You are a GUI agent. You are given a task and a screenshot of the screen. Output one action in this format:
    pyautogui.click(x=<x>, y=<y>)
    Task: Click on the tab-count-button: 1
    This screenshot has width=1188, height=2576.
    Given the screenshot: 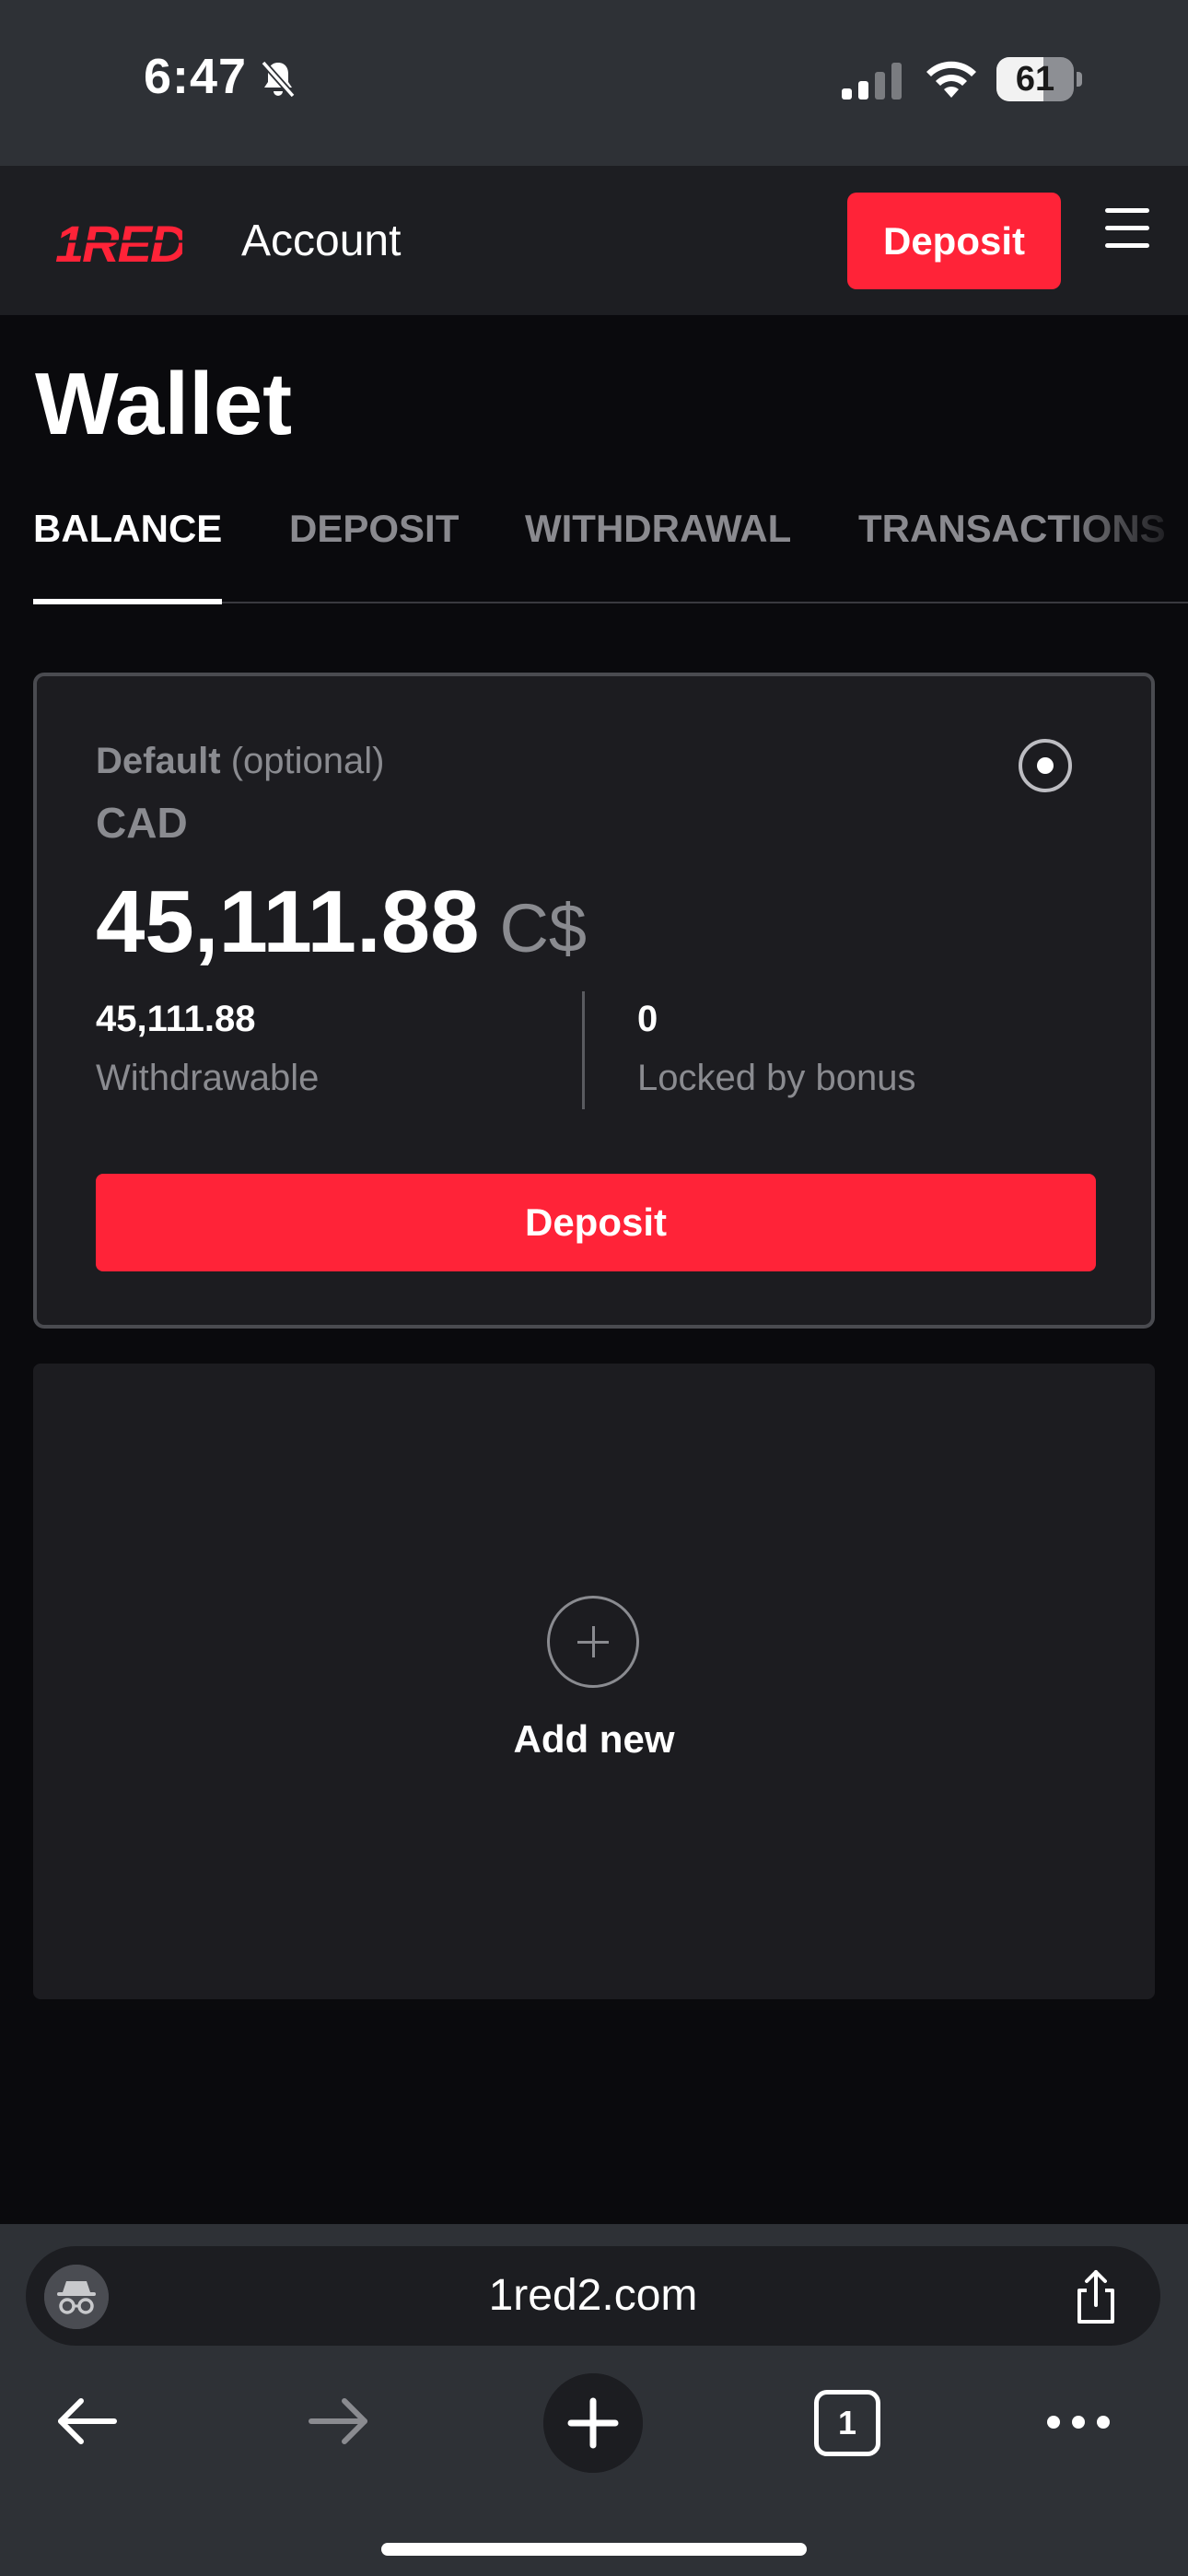 What is the action you would take?
    pyautogui.click(x=847, y=2423)
    